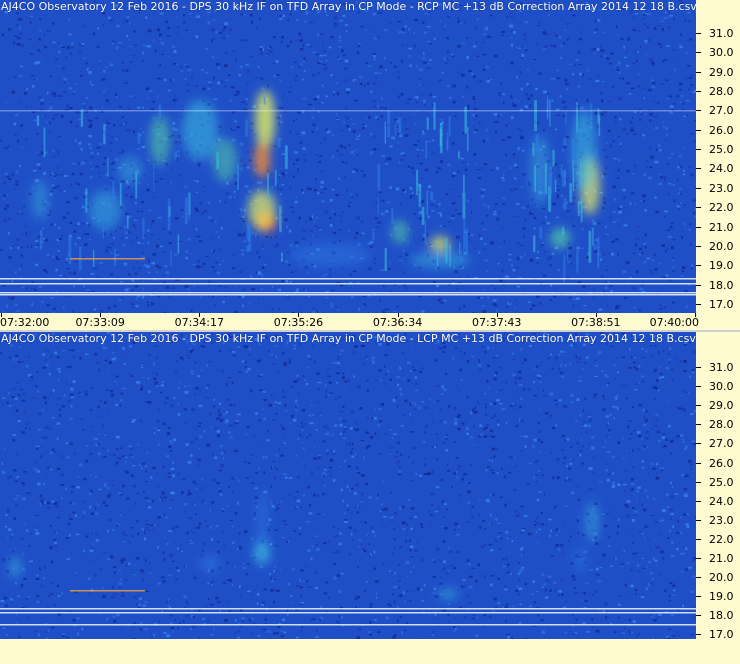 This screenshot has width=740, height=664. I want to click on lcp-time-axis, so click(370, 651).